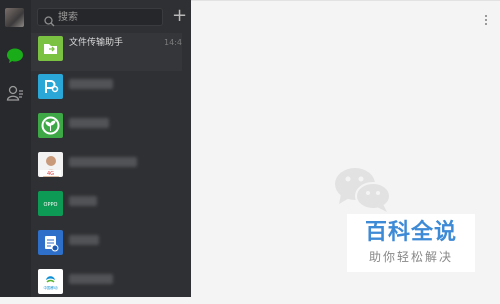 This screenshot has width=500, height=304. I want to click on search-icon, so click(49, 19).